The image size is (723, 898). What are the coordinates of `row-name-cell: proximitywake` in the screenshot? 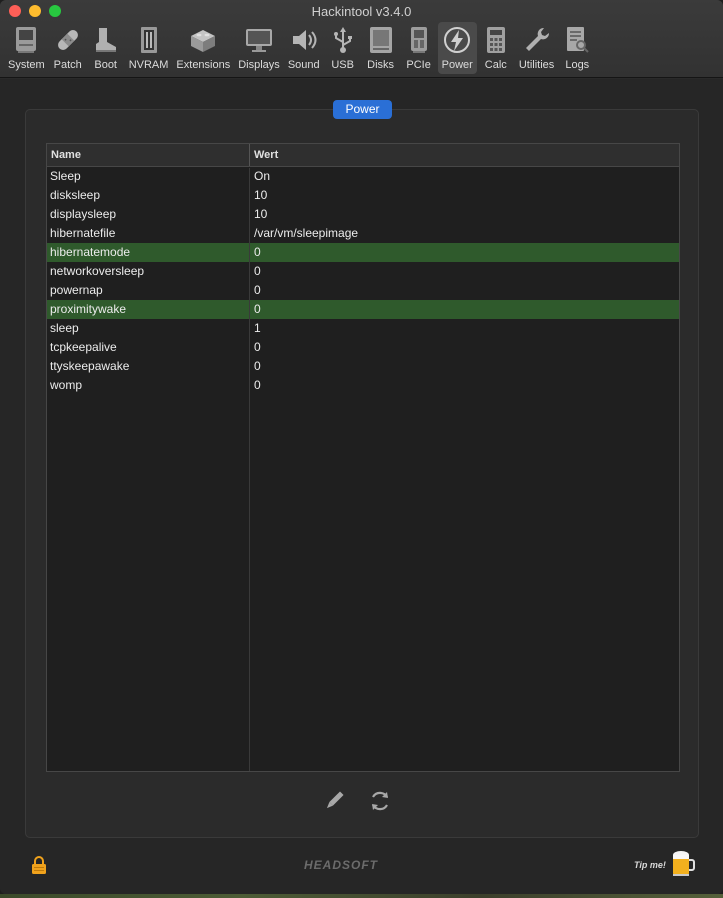 It's located at (88, 309).